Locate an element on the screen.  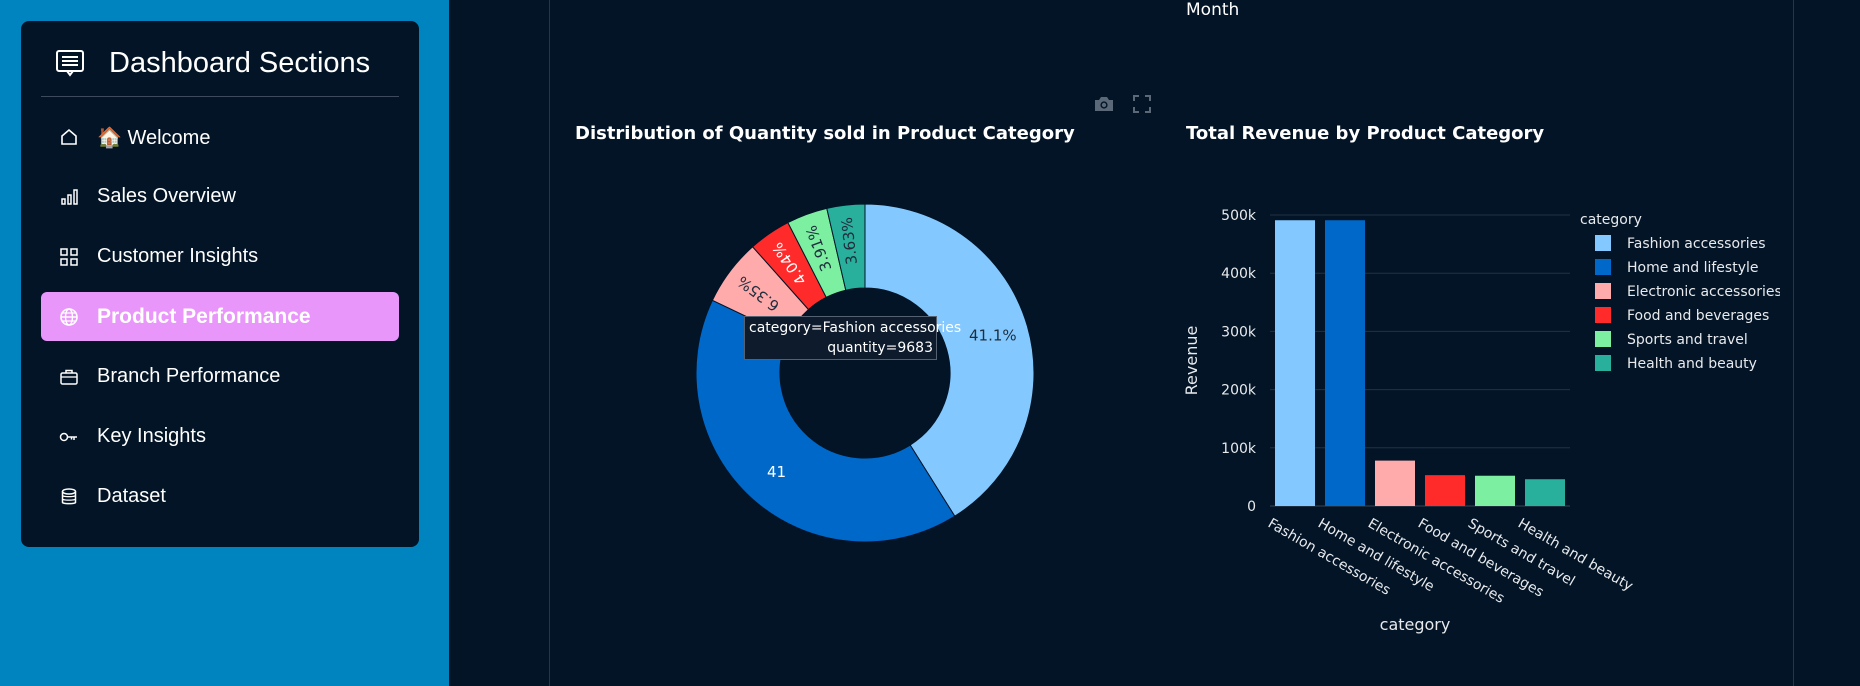
tooltip-quantity: quantity=9683 is located at coordinates (880, 348).